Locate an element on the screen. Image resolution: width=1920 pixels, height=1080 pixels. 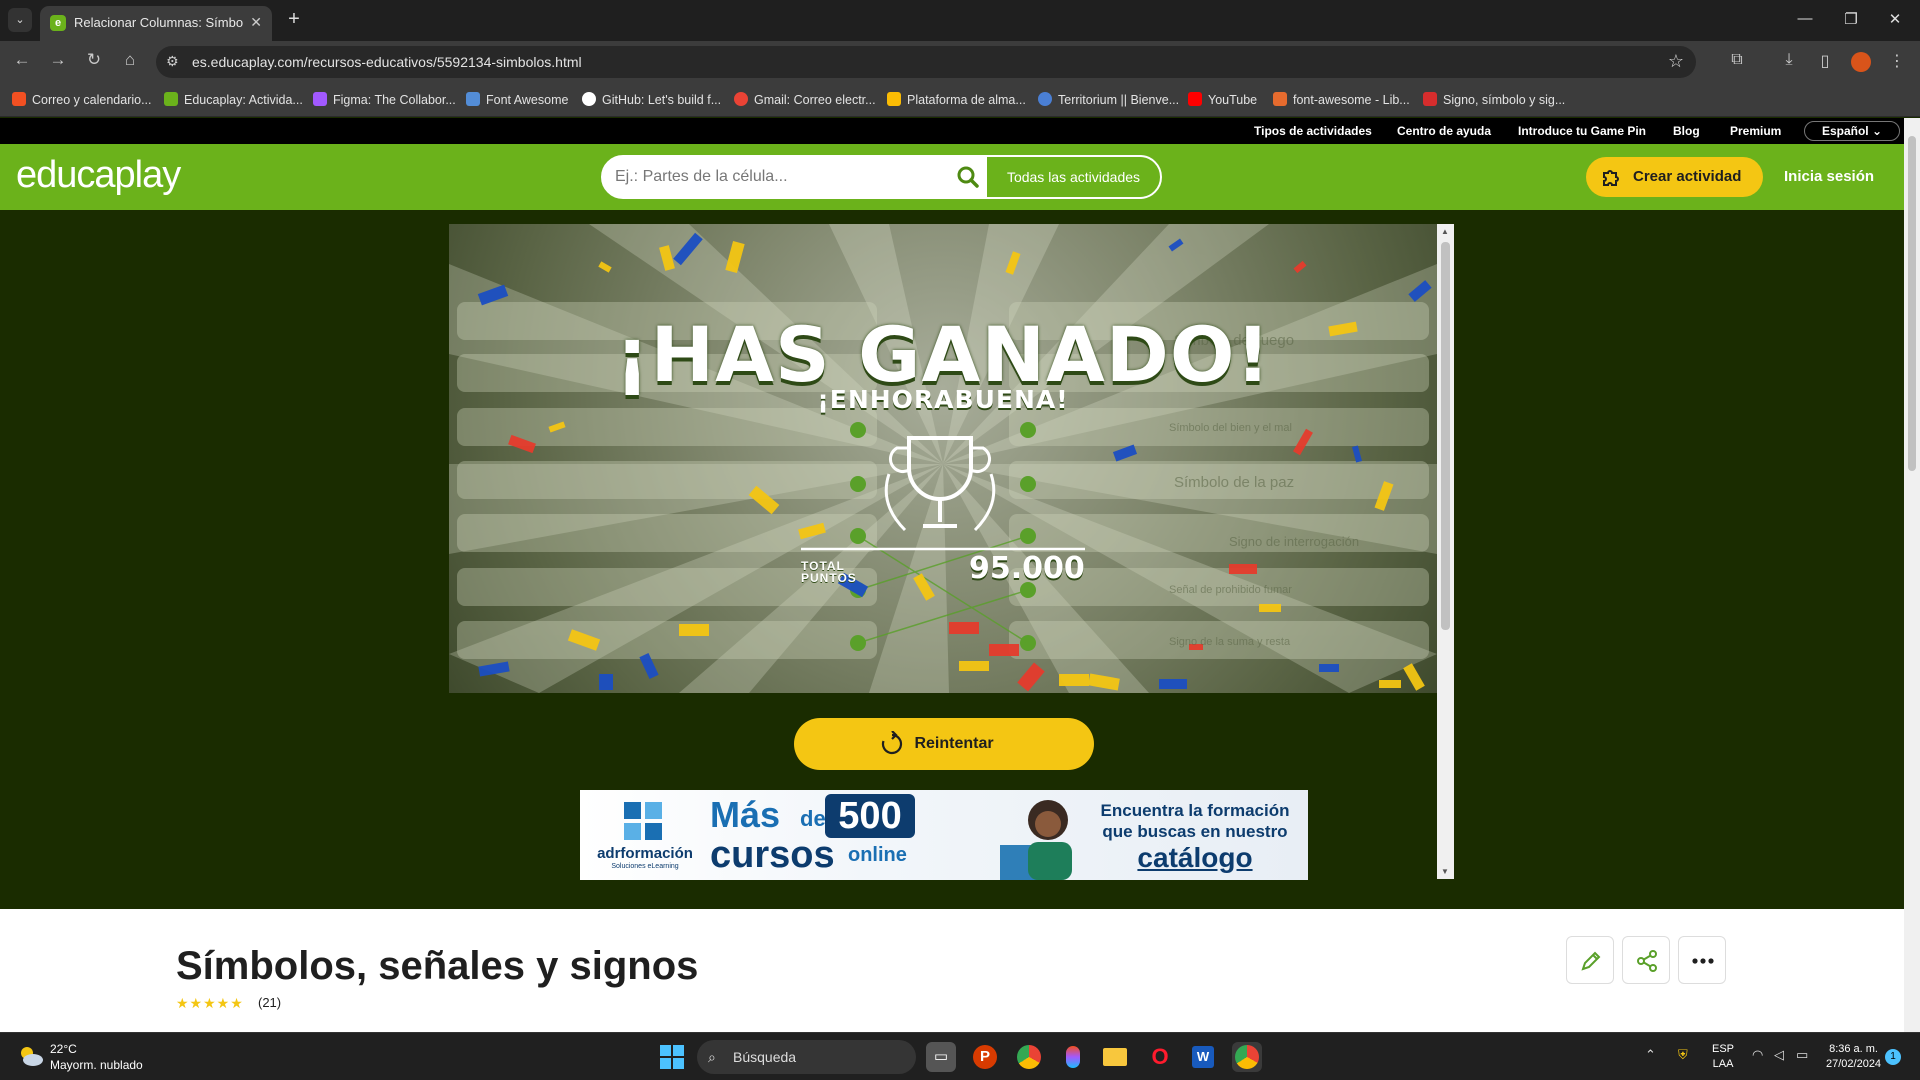
system-clock: 8:36 a. m. 27/02/2024 is located at coordinates (1853, 1057).